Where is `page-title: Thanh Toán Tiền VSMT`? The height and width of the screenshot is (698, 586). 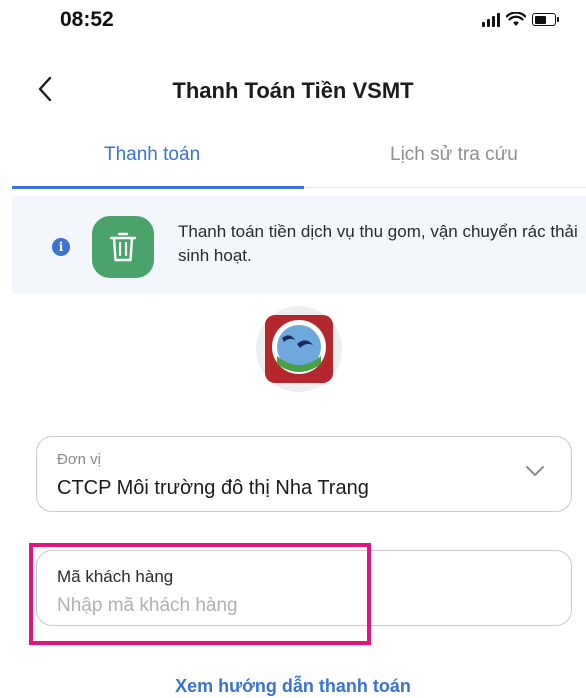 page-title: Thanh Toán Tiền VSMT is located at coordinates (293, 90).